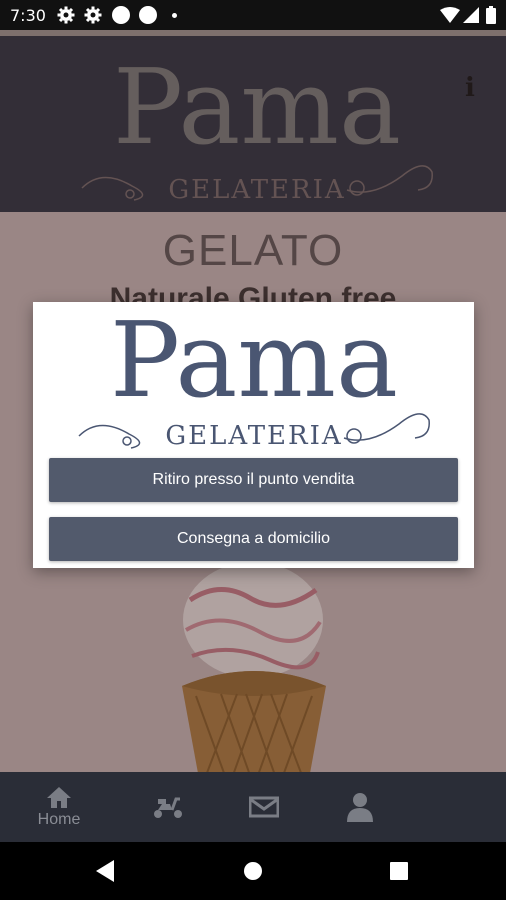  I want to click on wifi-icon, so click(450, 17).